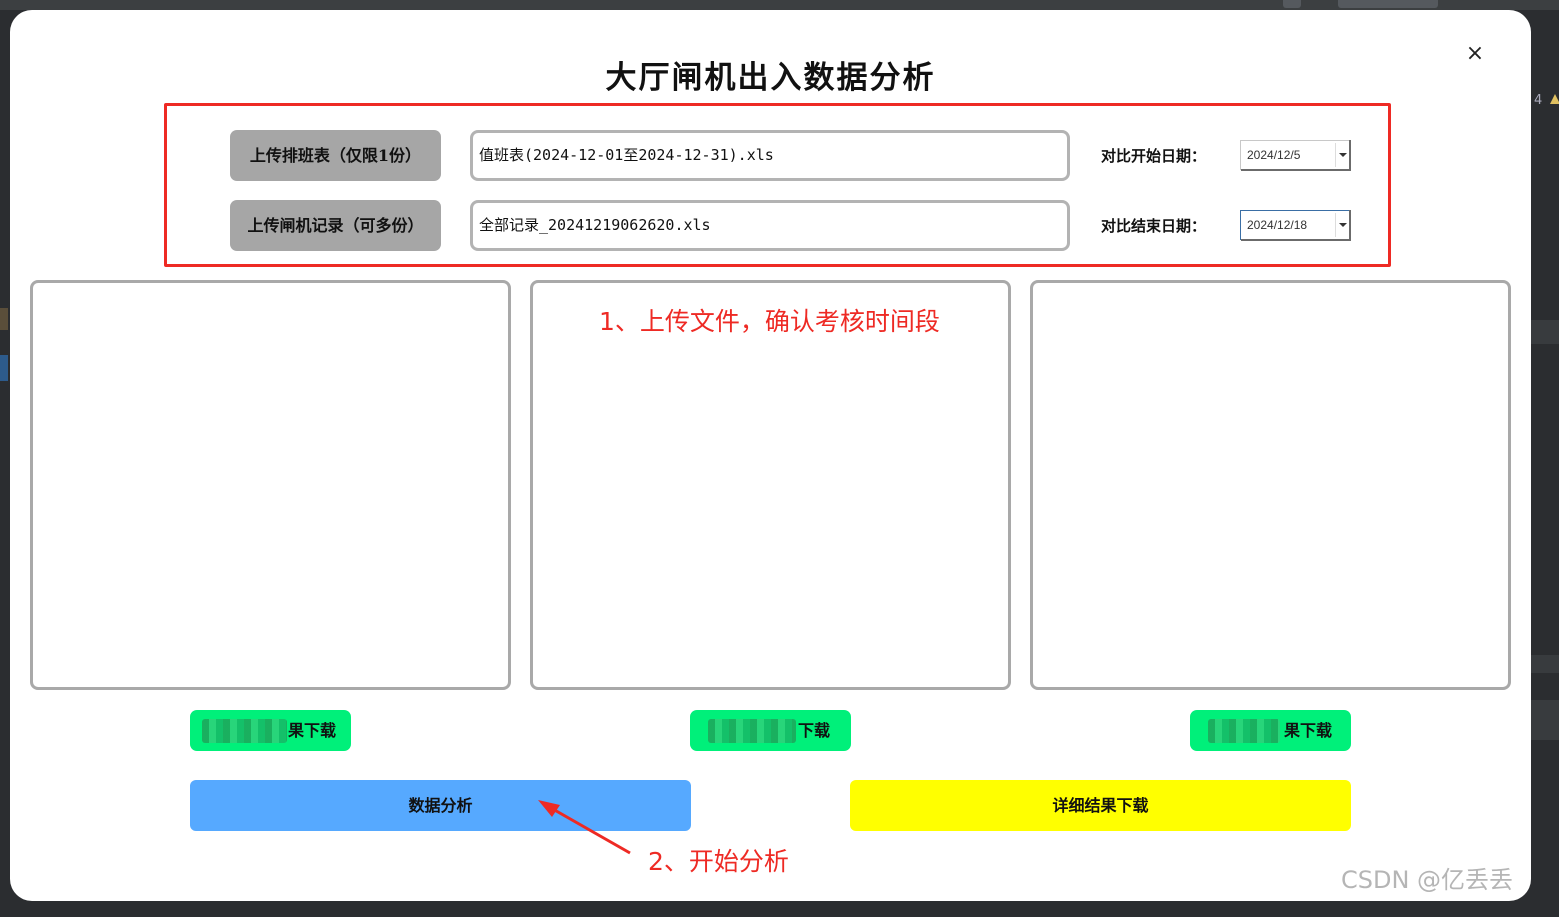 The image size is (1559, 917). What do you see at coordinates (1274, 155) in the screenshot?
I see `start-date-value: 2024/12/5` at bounding box center [1274, 155].